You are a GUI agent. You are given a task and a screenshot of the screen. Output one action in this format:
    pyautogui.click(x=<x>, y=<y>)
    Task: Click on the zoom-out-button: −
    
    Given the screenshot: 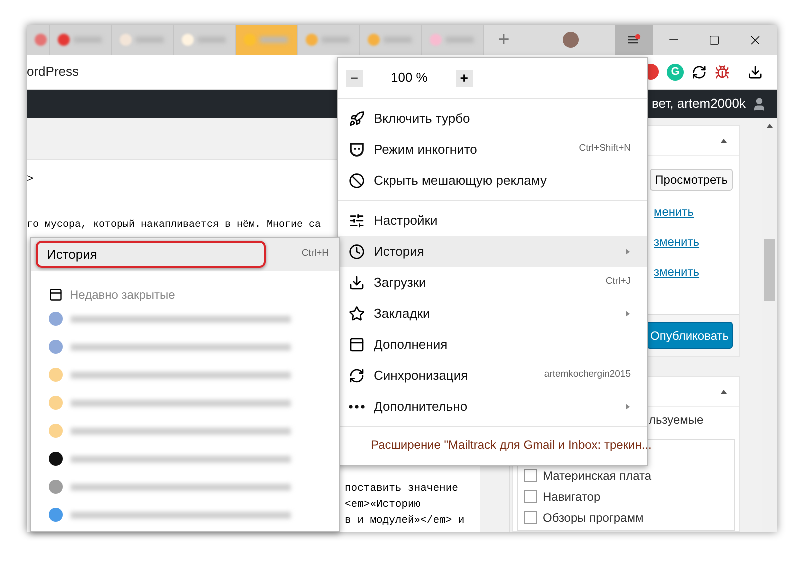 What is the action you would take?
    pyautogui.click(x=354, y=78)
    